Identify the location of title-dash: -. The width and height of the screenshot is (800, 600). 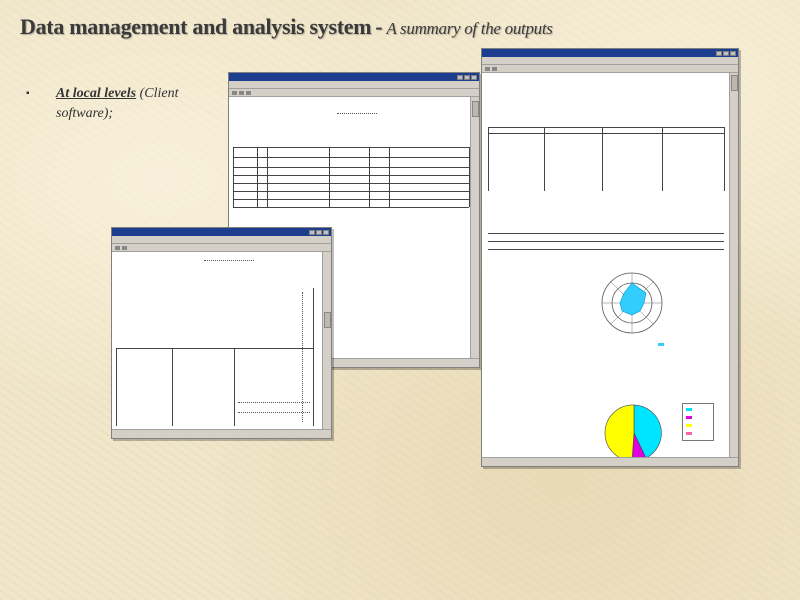
(379, 26).